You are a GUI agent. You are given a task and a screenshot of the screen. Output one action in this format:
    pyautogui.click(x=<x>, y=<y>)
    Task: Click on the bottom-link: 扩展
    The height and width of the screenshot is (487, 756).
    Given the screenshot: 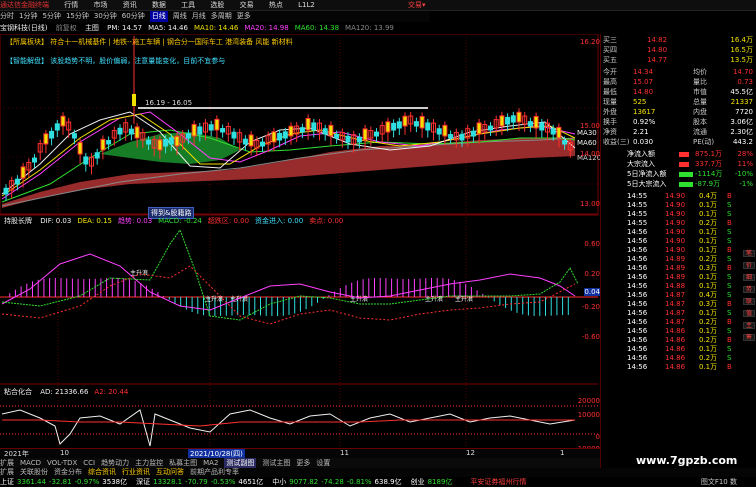 What is the action you would take?
    pyautogui.click(x=7, y=472)
    